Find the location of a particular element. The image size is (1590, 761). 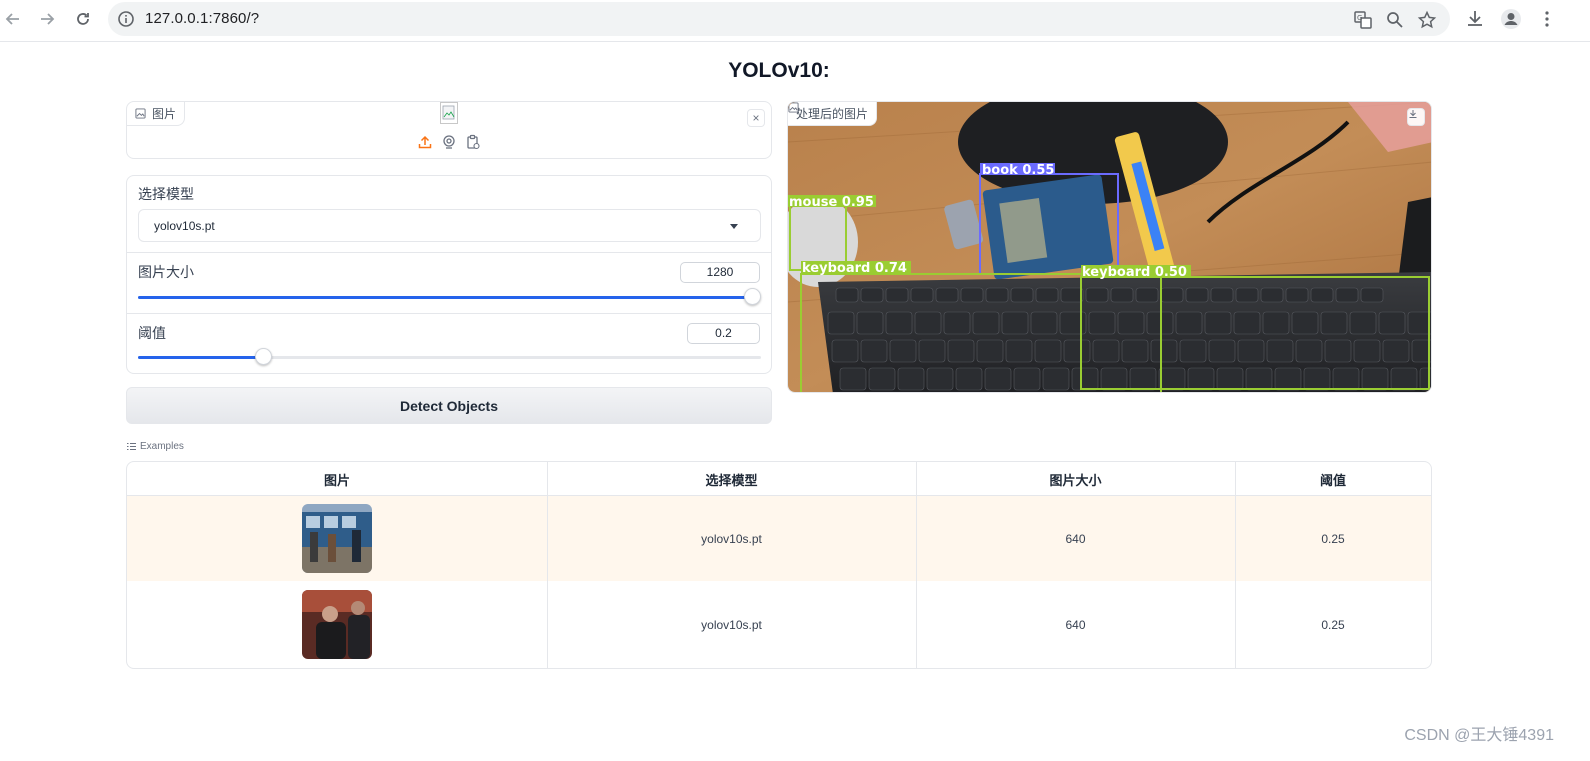

image-size-slider-thumb is located at coordinates (752, 296).